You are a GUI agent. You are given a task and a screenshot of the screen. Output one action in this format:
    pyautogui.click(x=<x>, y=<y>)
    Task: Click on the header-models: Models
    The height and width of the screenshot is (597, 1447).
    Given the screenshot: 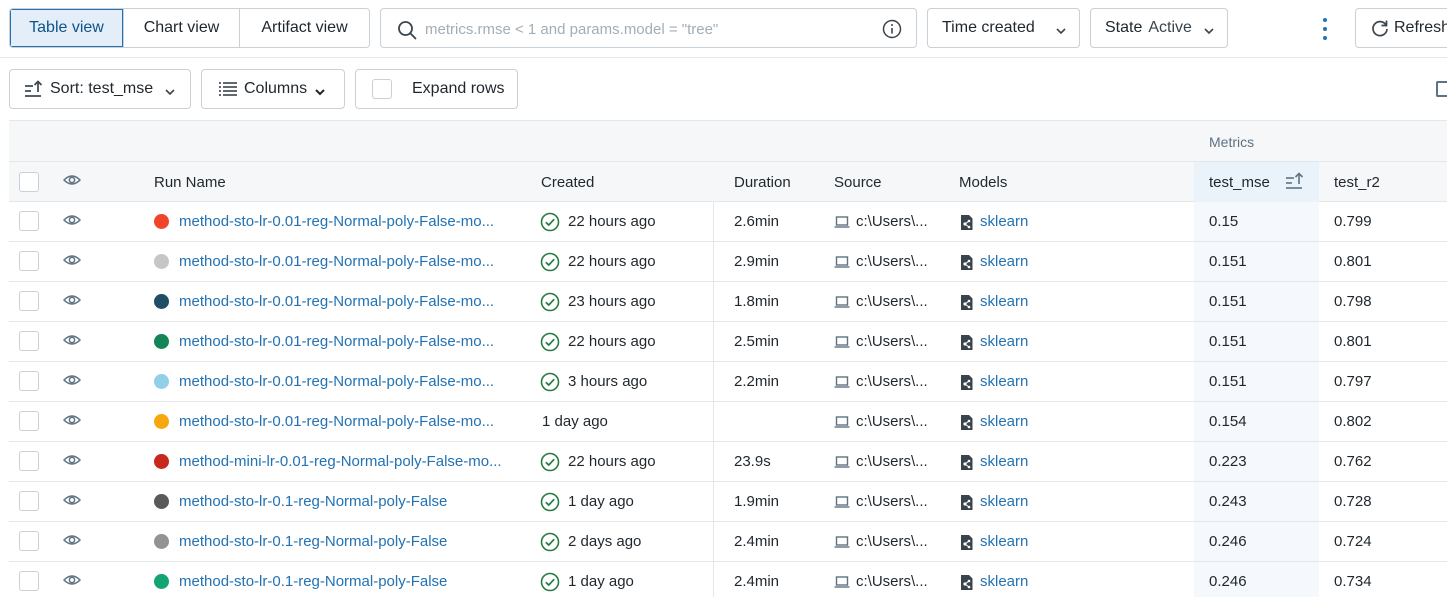 What is the action you would take?
    pyautogui.click(x=983, y=182)
    